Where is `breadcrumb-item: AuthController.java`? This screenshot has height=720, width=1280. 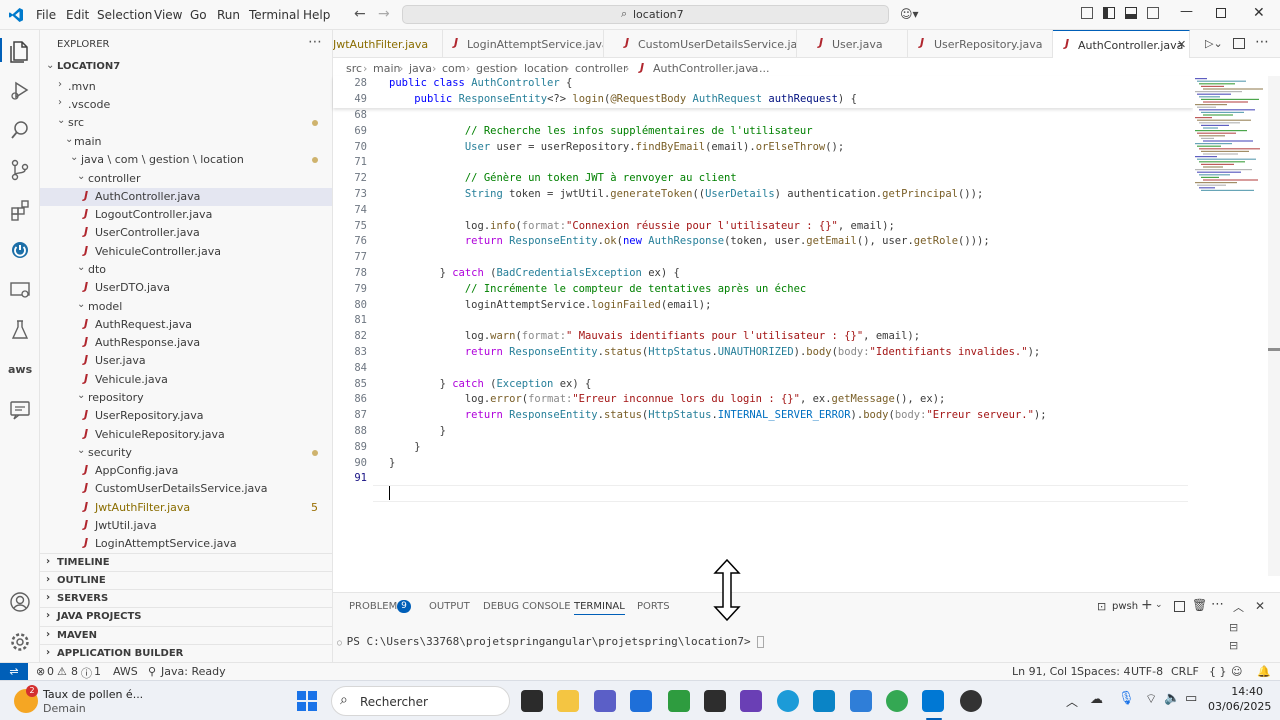 breadcrumb-item: AuthController.java is located at coordinates (705, 68).